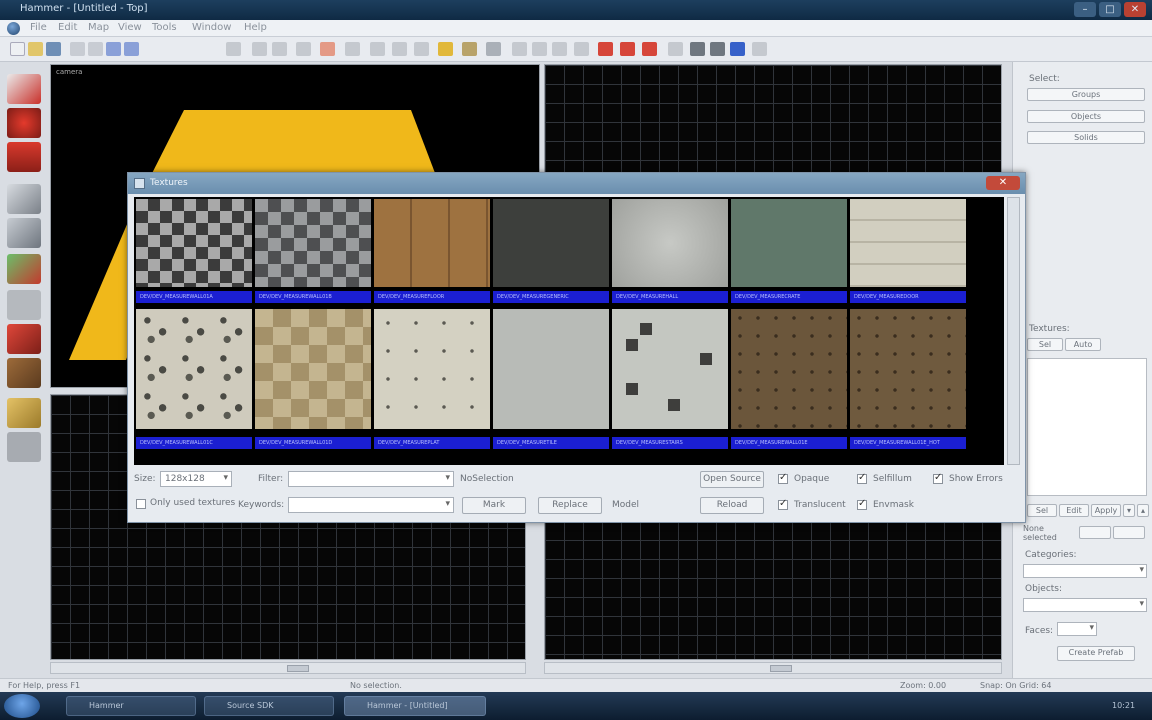  Describe the element at coordinates (303, 49) in the screenshot. I see `toggle-grid-icon` at that location.